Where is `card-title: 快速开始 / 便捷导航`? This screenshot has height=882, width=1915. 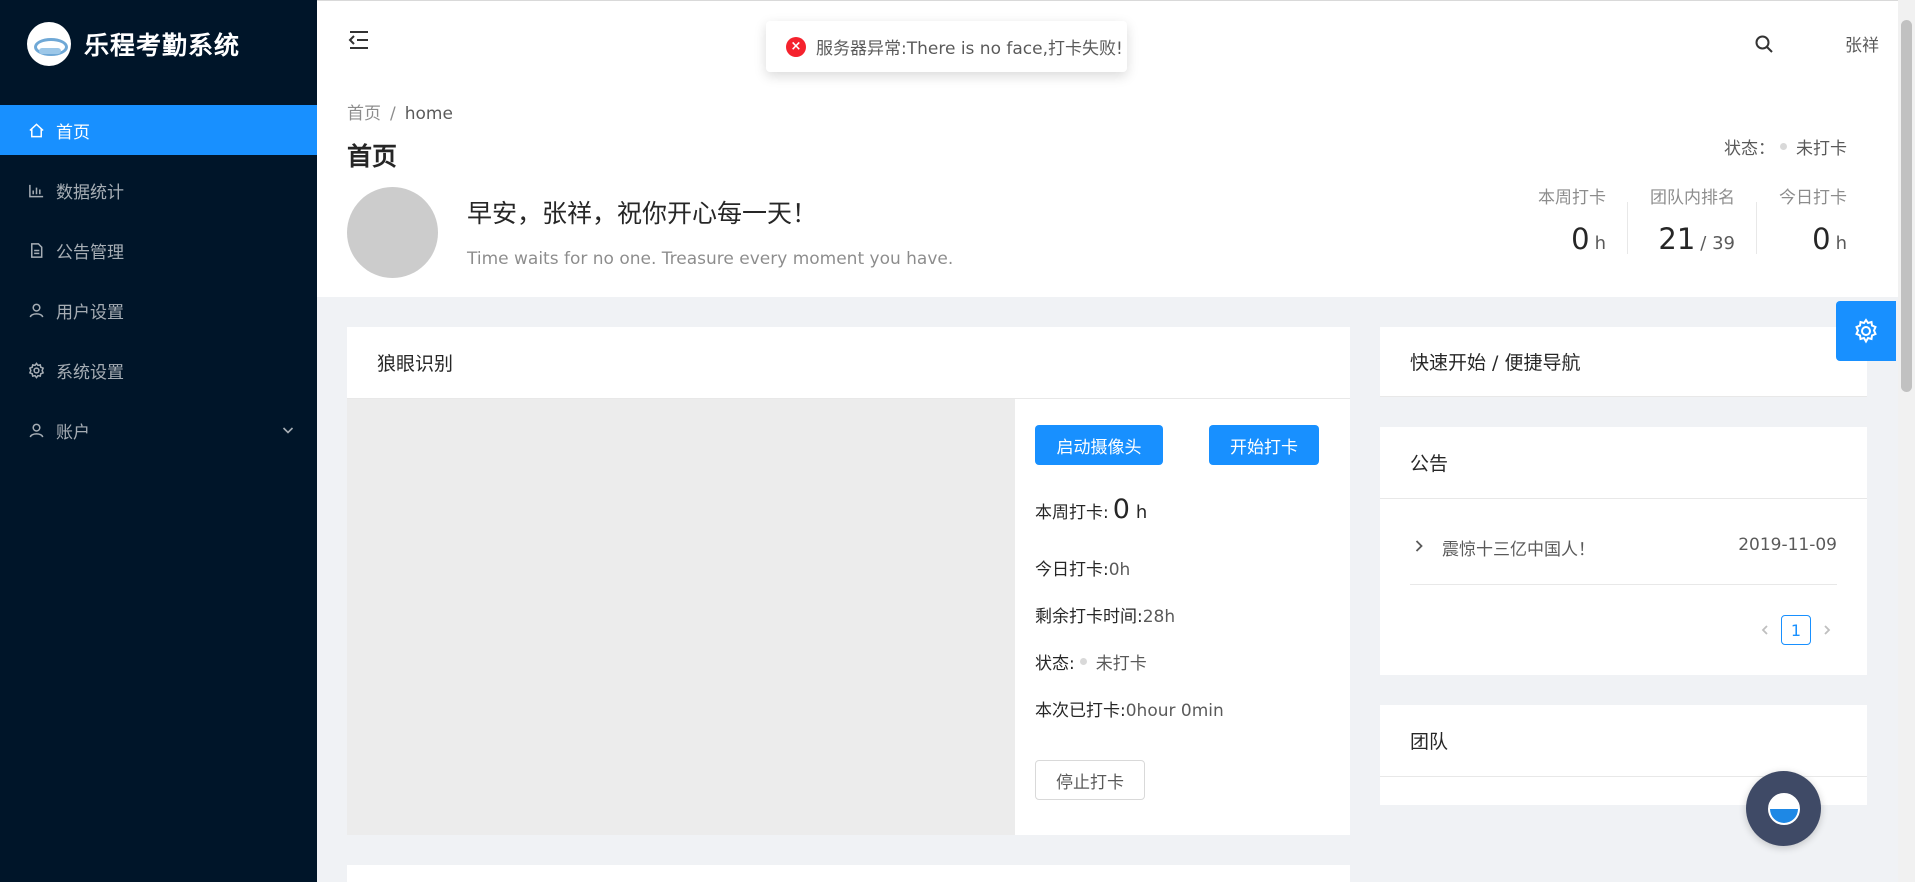 card-title: 快速开始 / 便捷导航 is located at coordinates (1623, 362).